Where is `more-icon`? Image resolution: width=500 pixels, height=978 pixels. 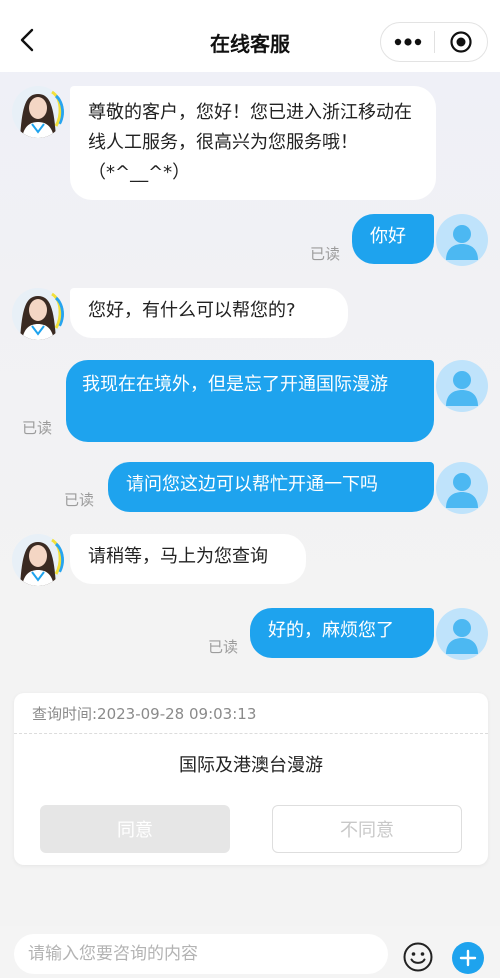
more-icon is located at coordinates (407, 42).